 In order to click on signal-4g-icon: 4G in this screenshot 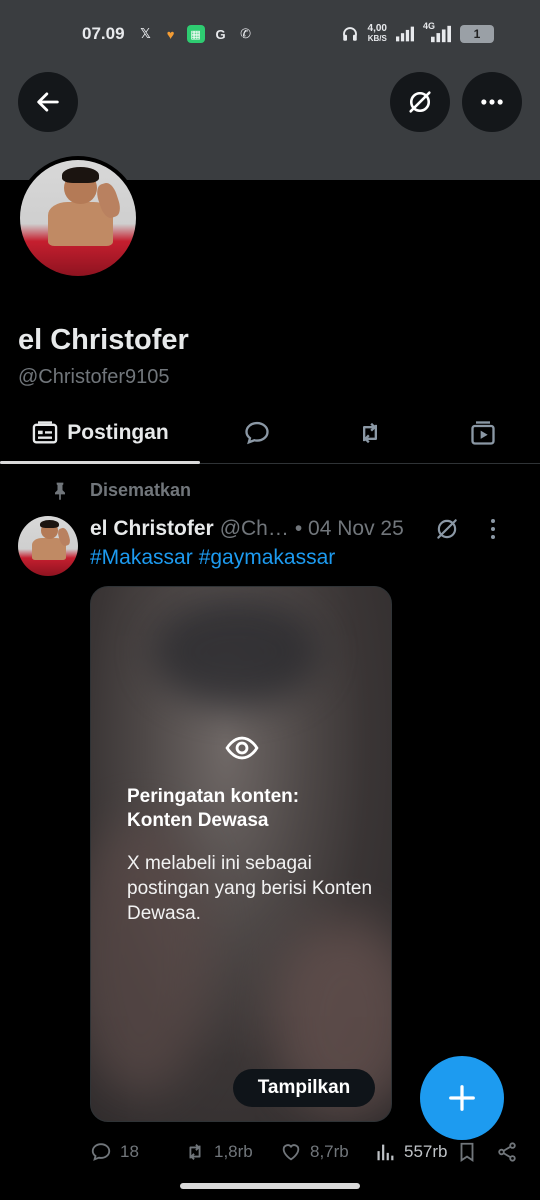, I will do `click(437, 32)`.